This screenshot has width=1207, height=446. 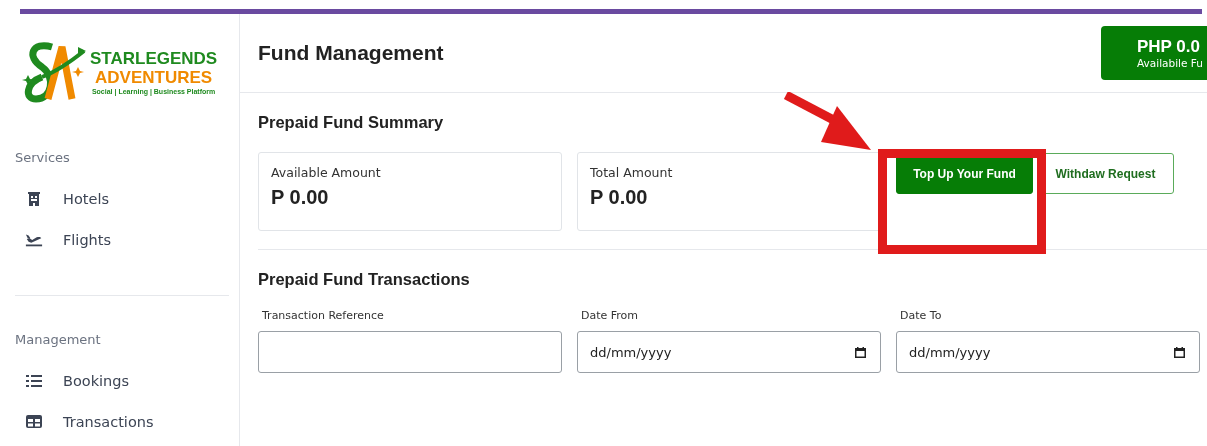 I want to click on amount-label: Total Amount, so click(x=632, y=172).